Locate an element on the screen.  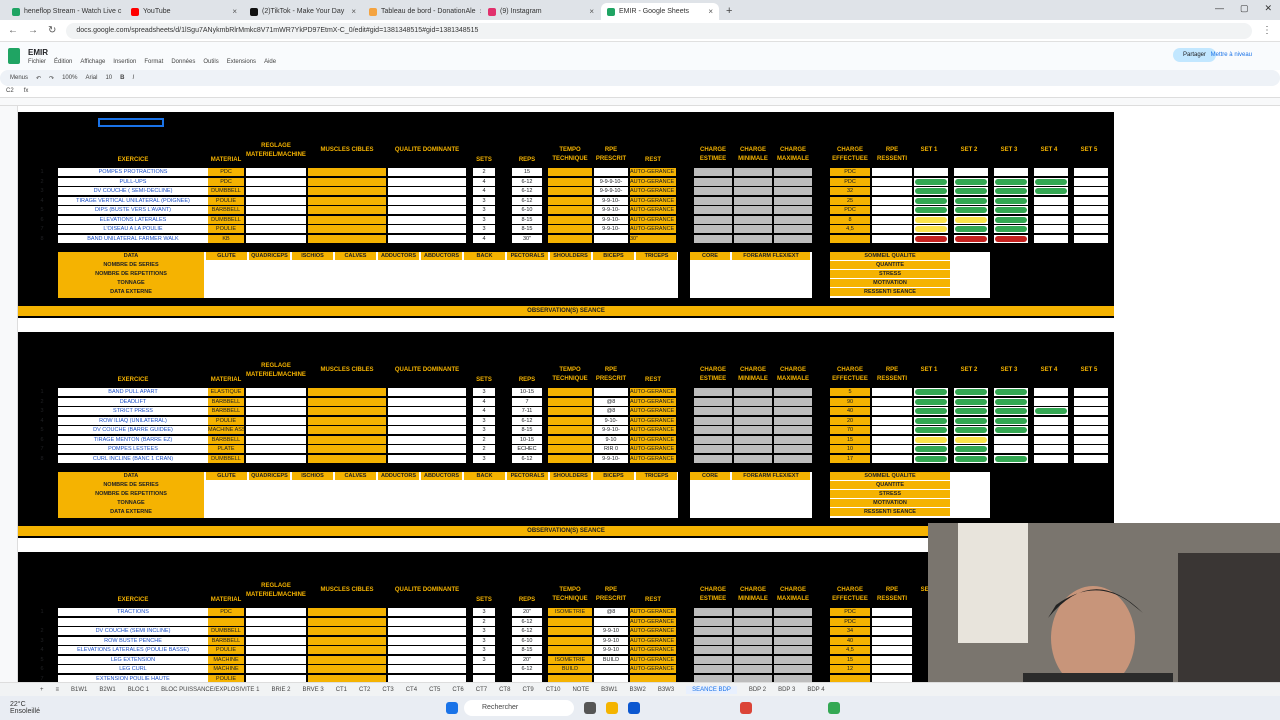
set-4-cell is located at coordinates (1051, 181).